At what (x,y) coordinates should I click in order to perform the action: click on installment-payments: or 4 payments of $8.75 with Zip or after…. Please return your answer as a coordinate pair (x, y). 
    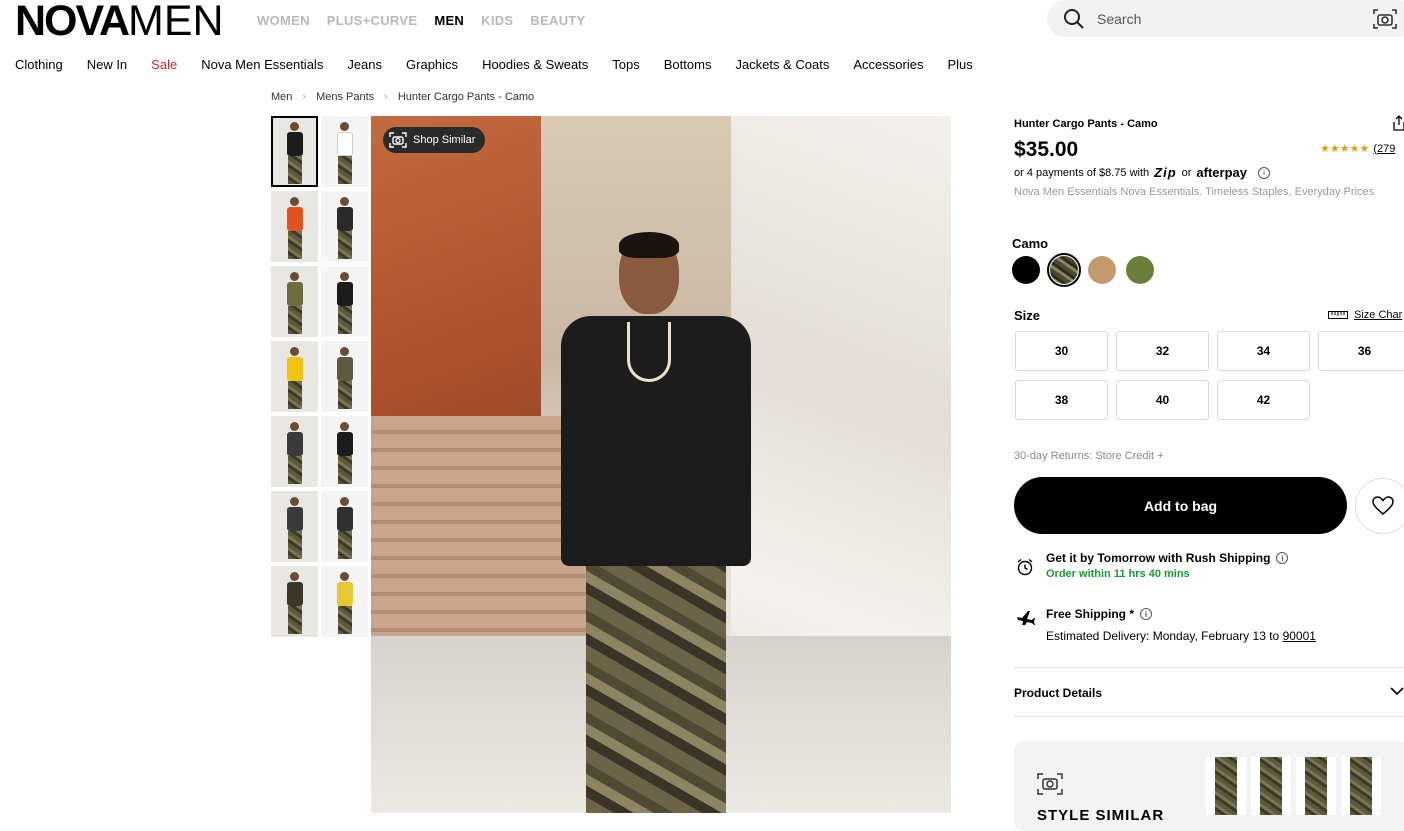
    Looking at the image, I should click on (1142, 172).